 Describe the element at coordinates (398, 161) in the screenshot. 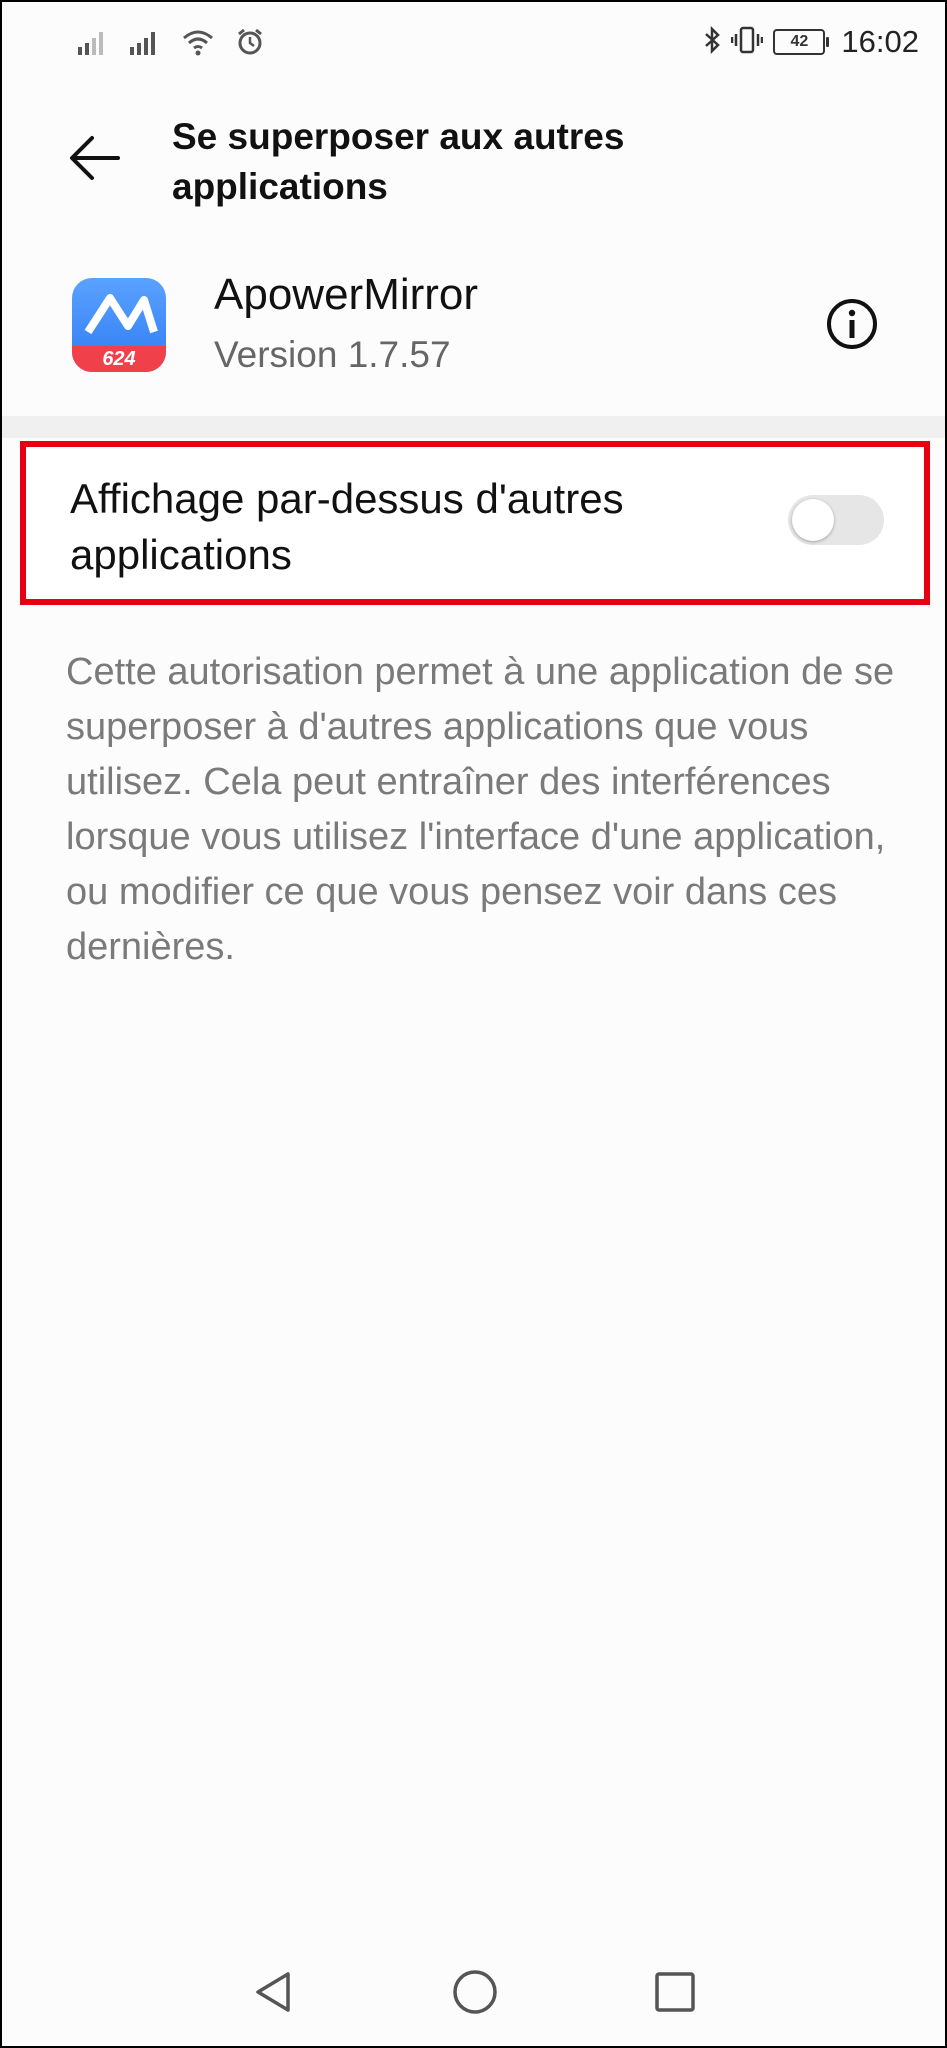

I see `page-title: Se superposer aux autres applications` at that location.